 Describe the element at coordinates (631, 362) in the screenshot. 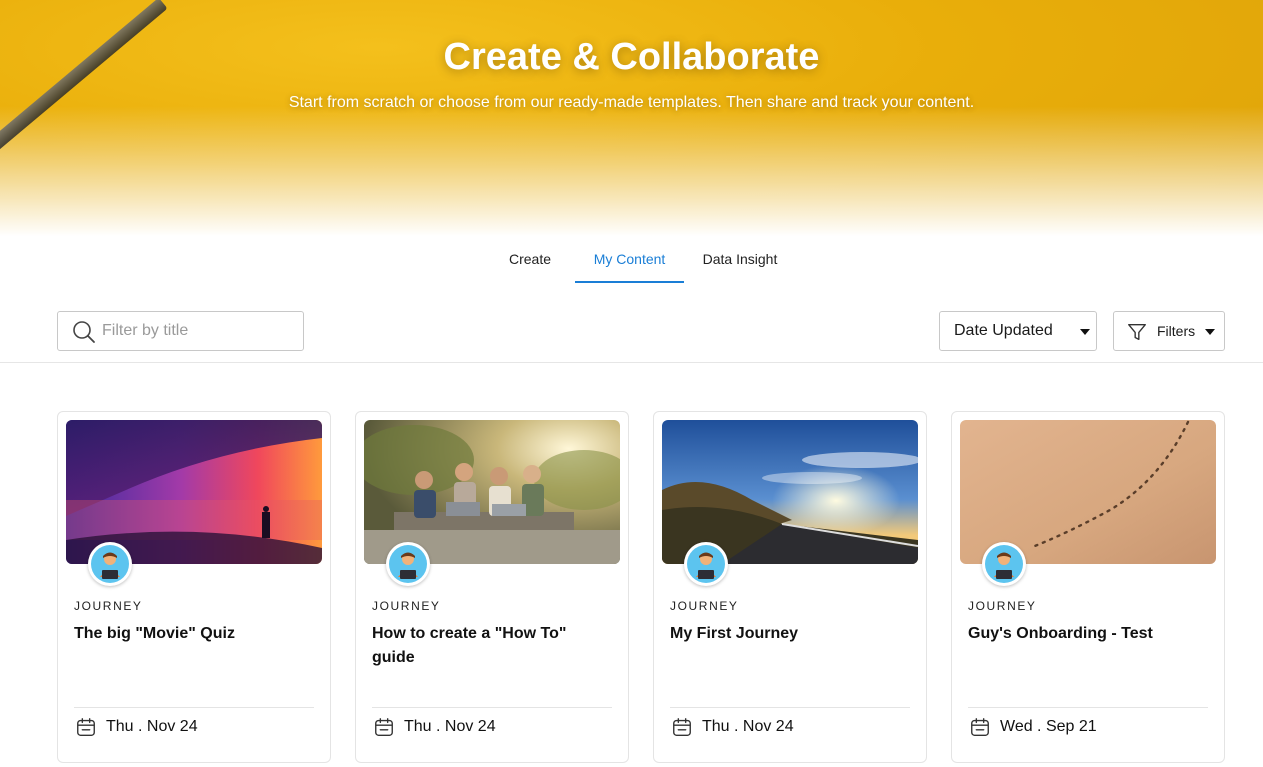

I see `toolbar-divider` at that location.